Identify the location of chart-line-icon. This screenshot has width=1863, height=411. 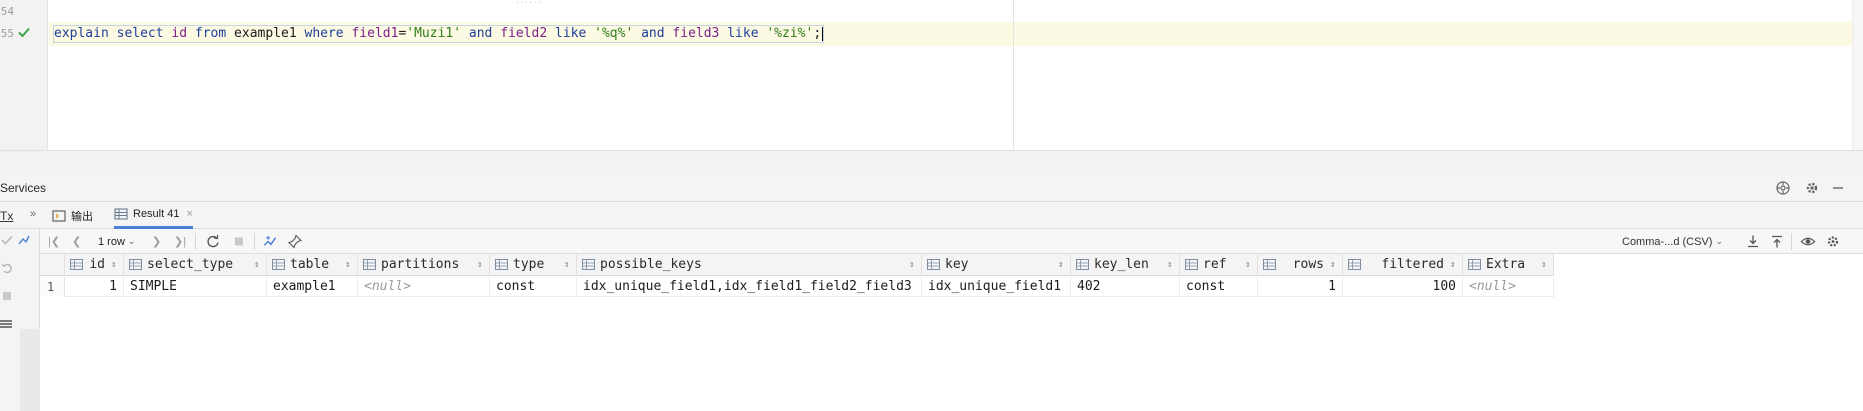
(24, 240).